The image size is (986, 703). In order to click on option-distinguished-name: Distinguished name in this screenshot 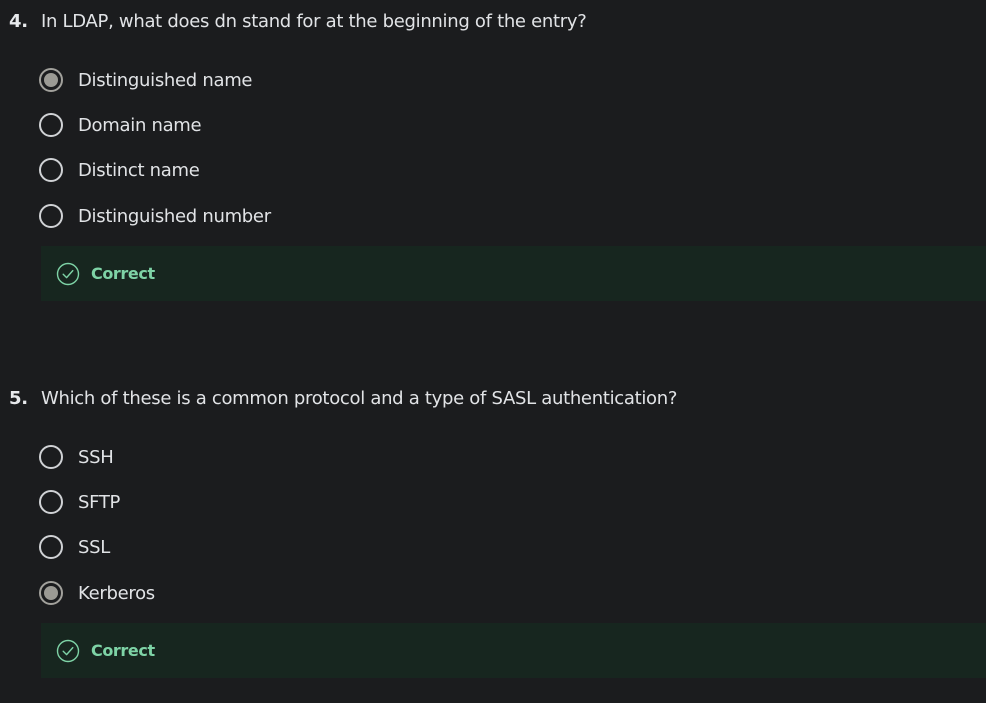, I will do `click(146, 80)`.